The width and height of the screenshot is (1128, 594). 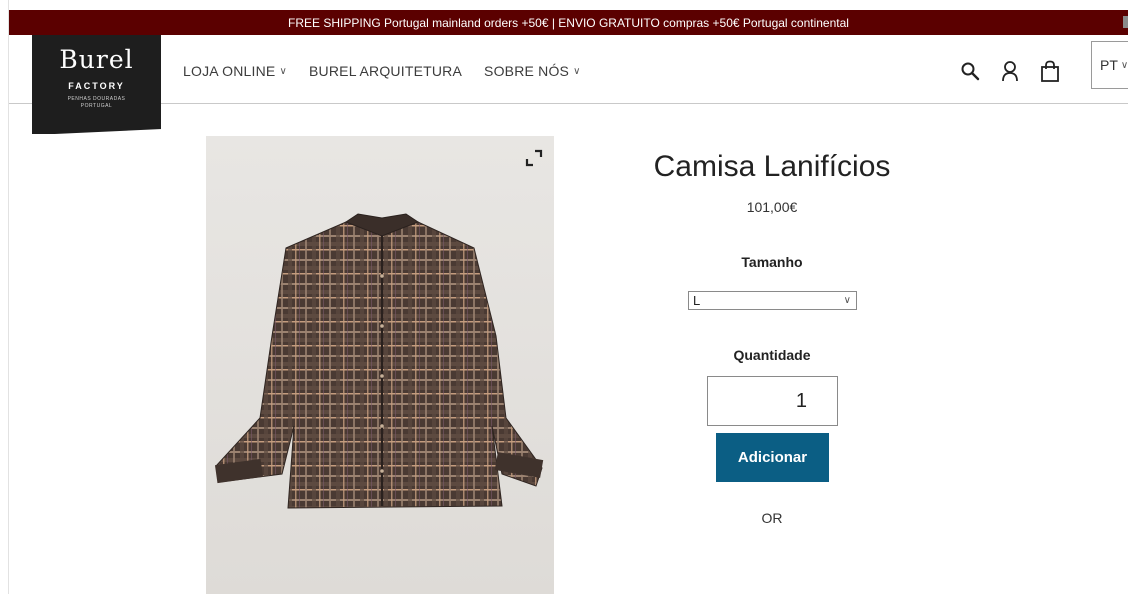 What do you see at coordinates (1125, 22) in the screenshot?
I see `scroll-edge` at bounding box center [1125, 22].